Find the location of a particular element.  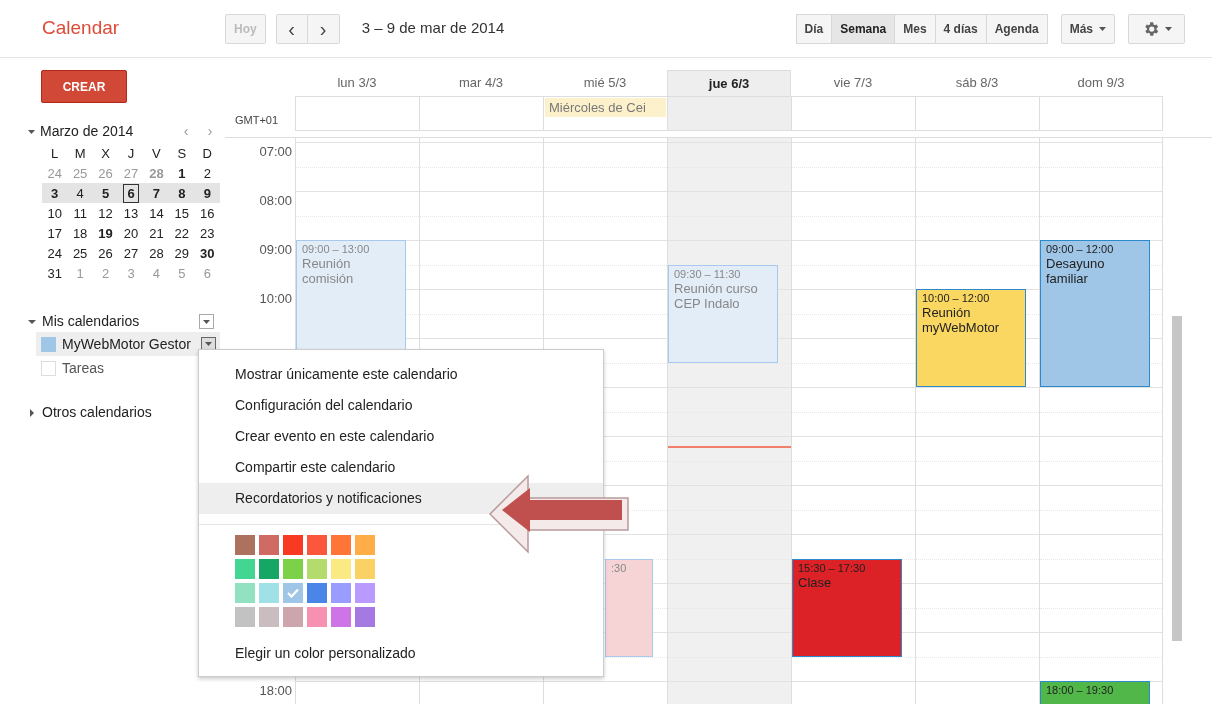

week-row: 24 25 26 27 28 29 30 is located at coordinates (131, 253).